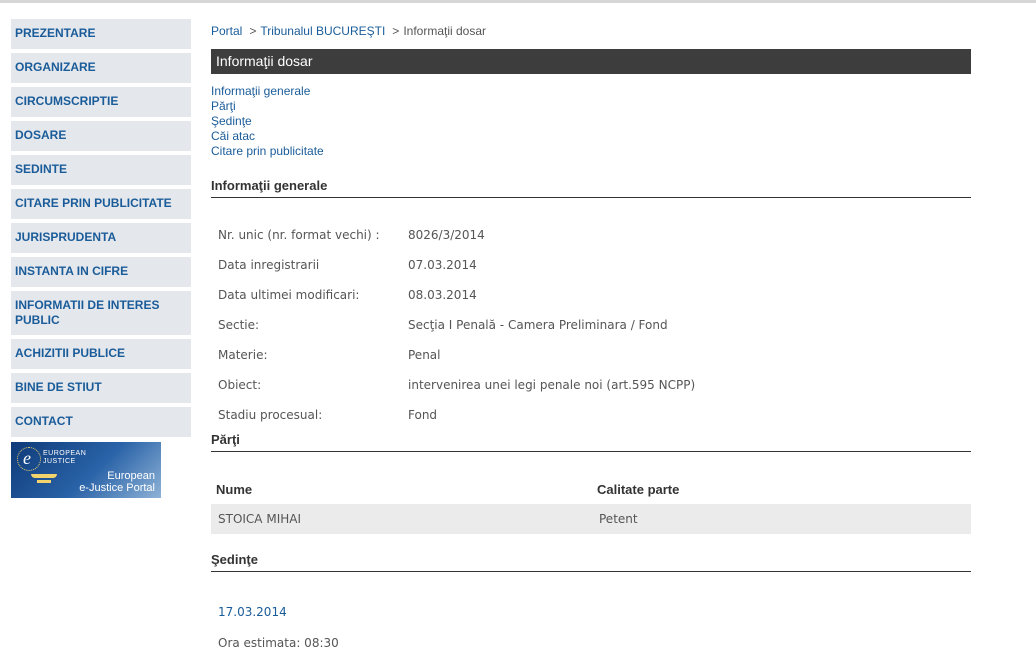 The height and width of the screenshot is (662, 1036). What do you see at coordinates (101, 102) in the screenshot?
I see `sidebar-item-circumscriptie: CIRCUMSCRIPTIE` at bounding box center [101, 102].